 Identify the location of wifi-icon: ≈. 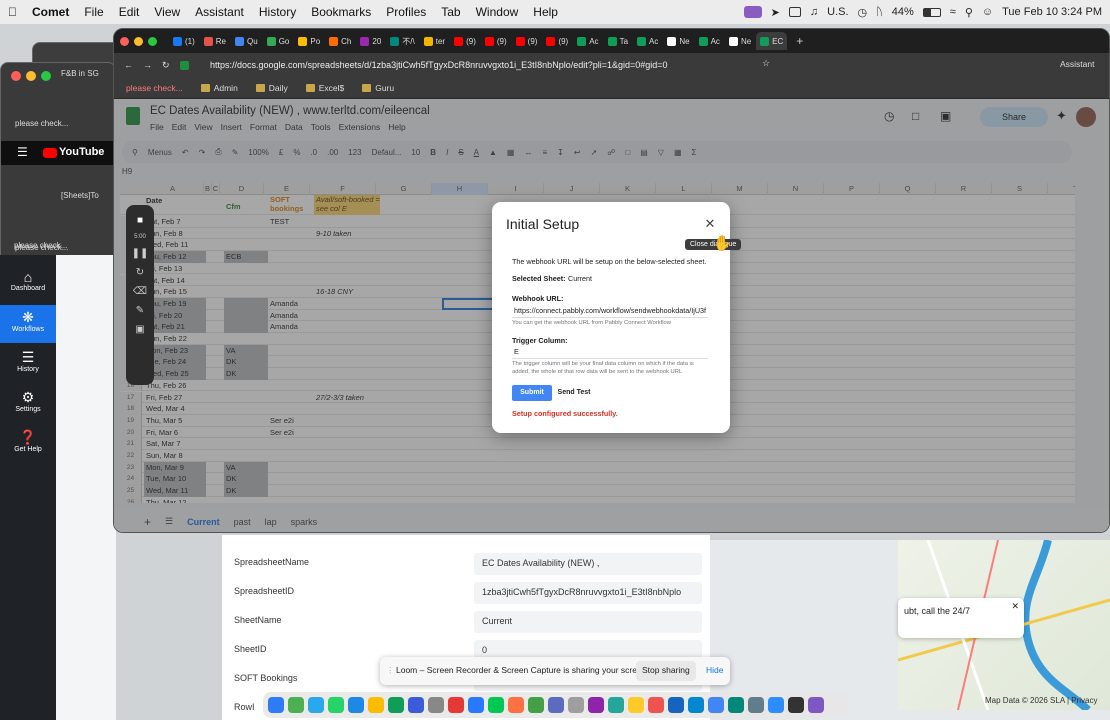
(953, 12).